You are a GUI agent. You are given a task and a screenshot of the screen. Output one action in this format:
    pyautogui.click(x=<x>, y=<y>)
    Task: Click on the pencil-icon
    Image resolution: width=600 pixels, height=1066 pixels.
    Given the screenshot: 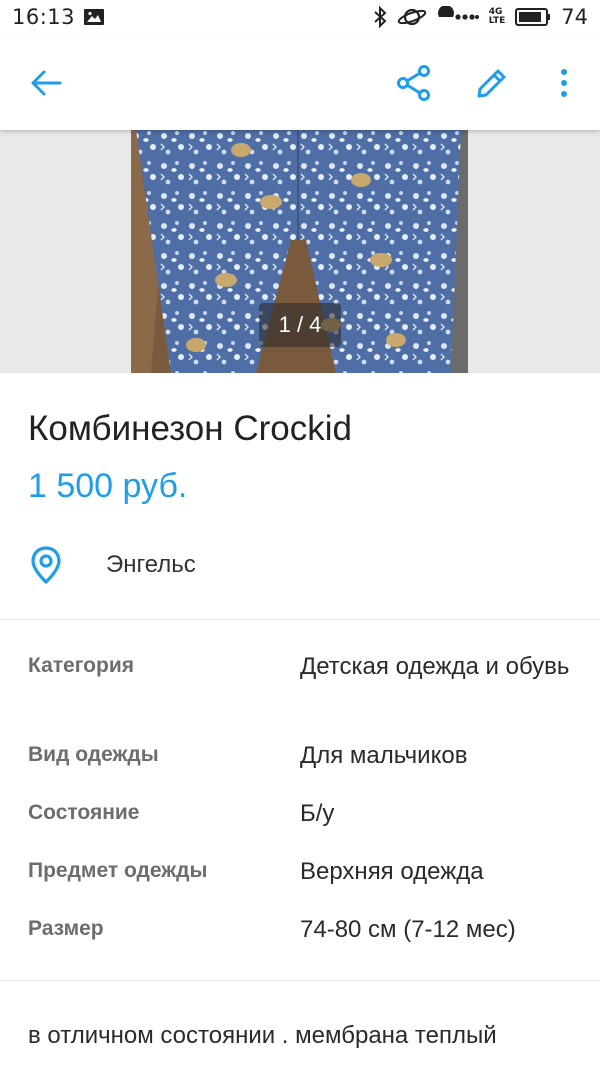 What is the action you would take?
    pyautogui.click(x=491, y=83)
    